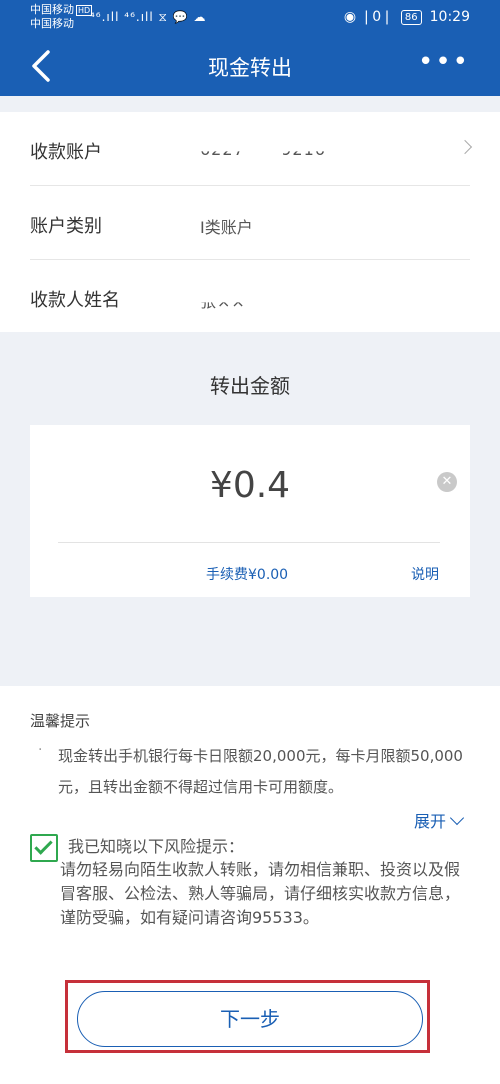 Image resolution: width=500 pixels, height=1084 pixels. What do you see at coordinates (52, 23) in the screenshot?
I see `carrier-2: 中国移动` at bounding box center [52, 23].